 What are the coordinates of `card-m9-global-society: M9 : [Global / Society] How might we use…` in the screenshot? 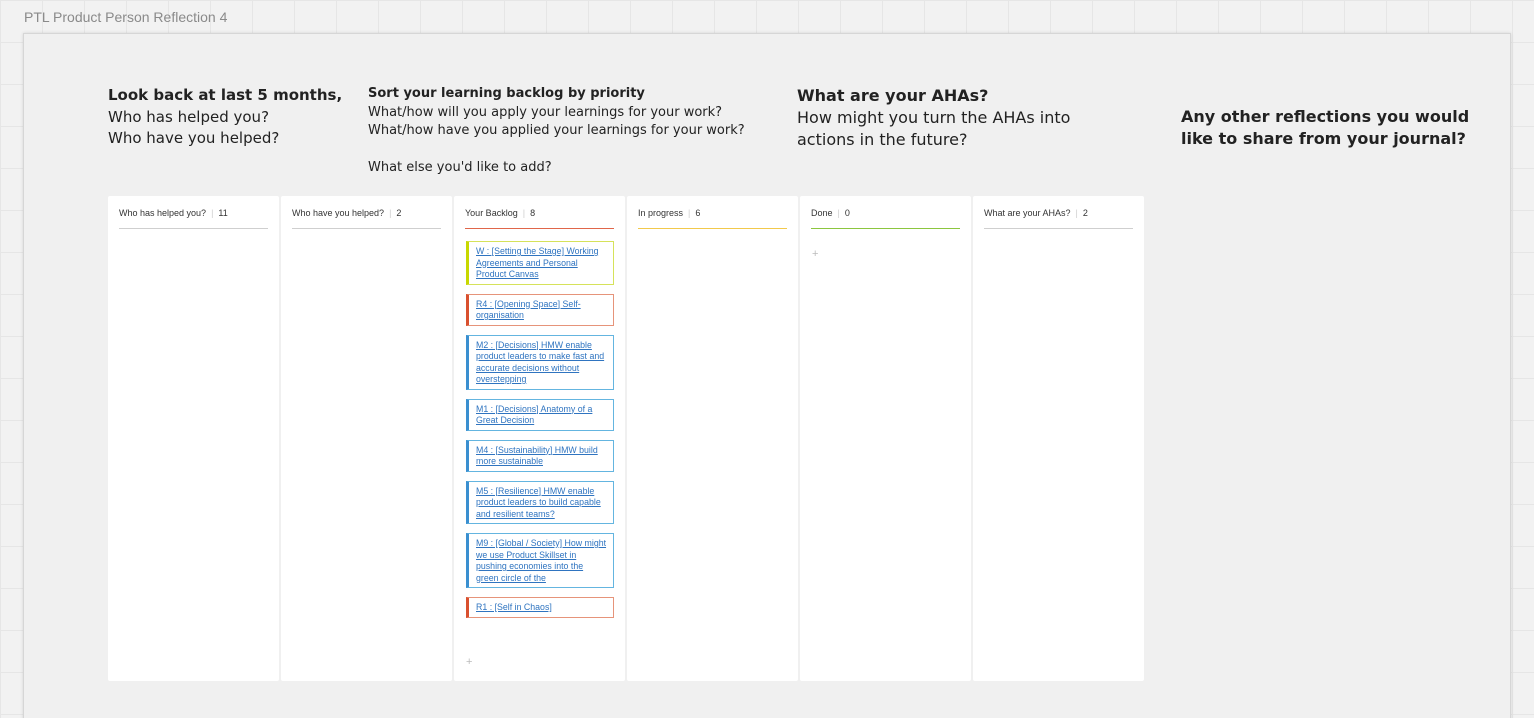 It's located at (540, 560).